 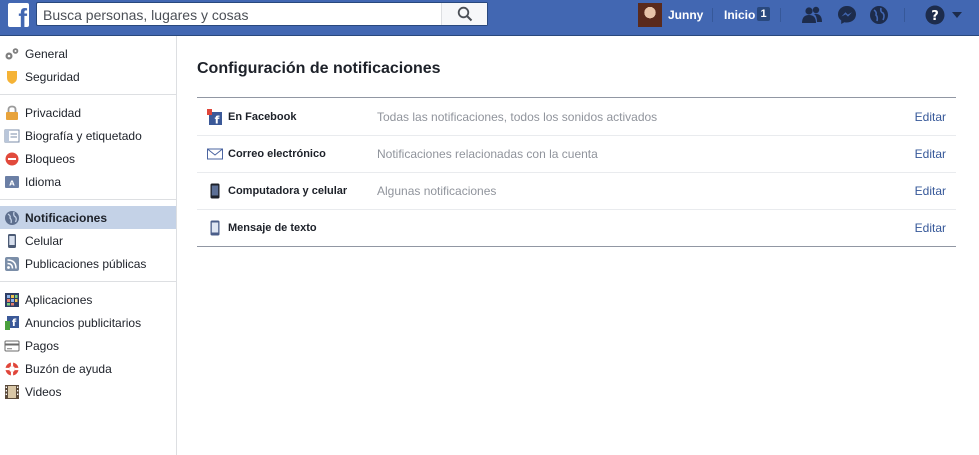 What do you see at coordinates (215, 191) in the screenshot?
I see `phone-icon` at bounding box center [215, 191].